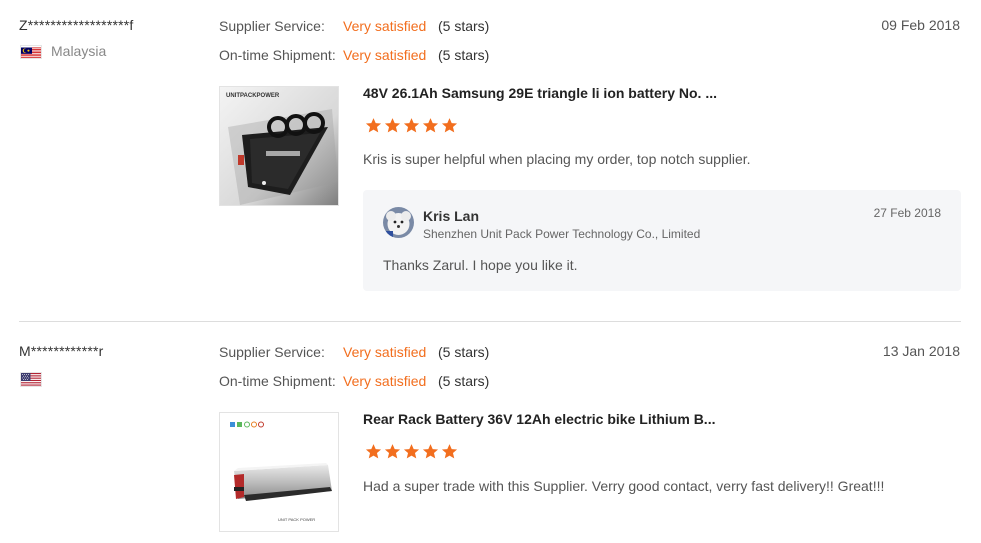  What do you see at coordinates (398, 222) in the screenshot?
I see `avatar` at bounding box center [398, 222].